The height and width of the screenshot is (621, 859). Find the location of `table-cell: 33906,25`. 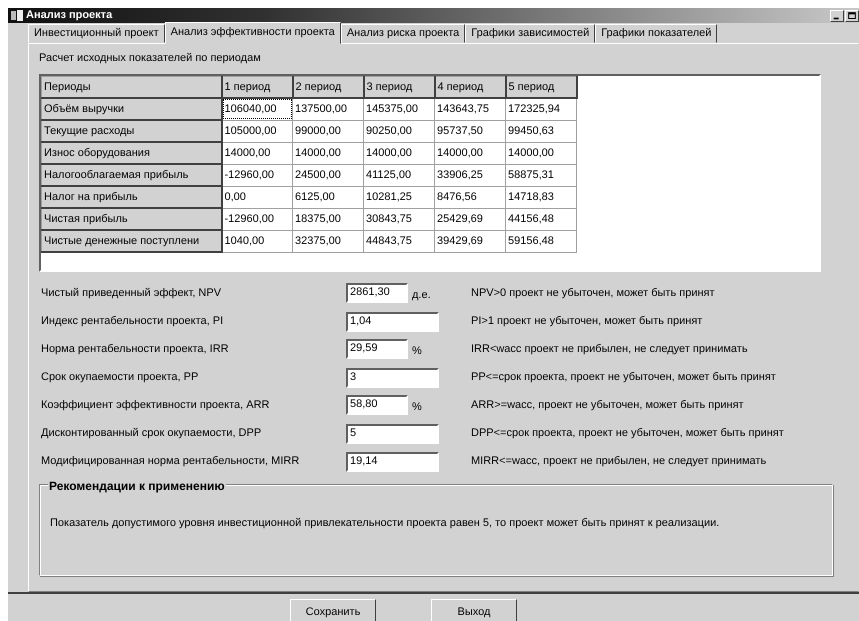

table-cell: 33906,25 is located at coordinates (470, 175).